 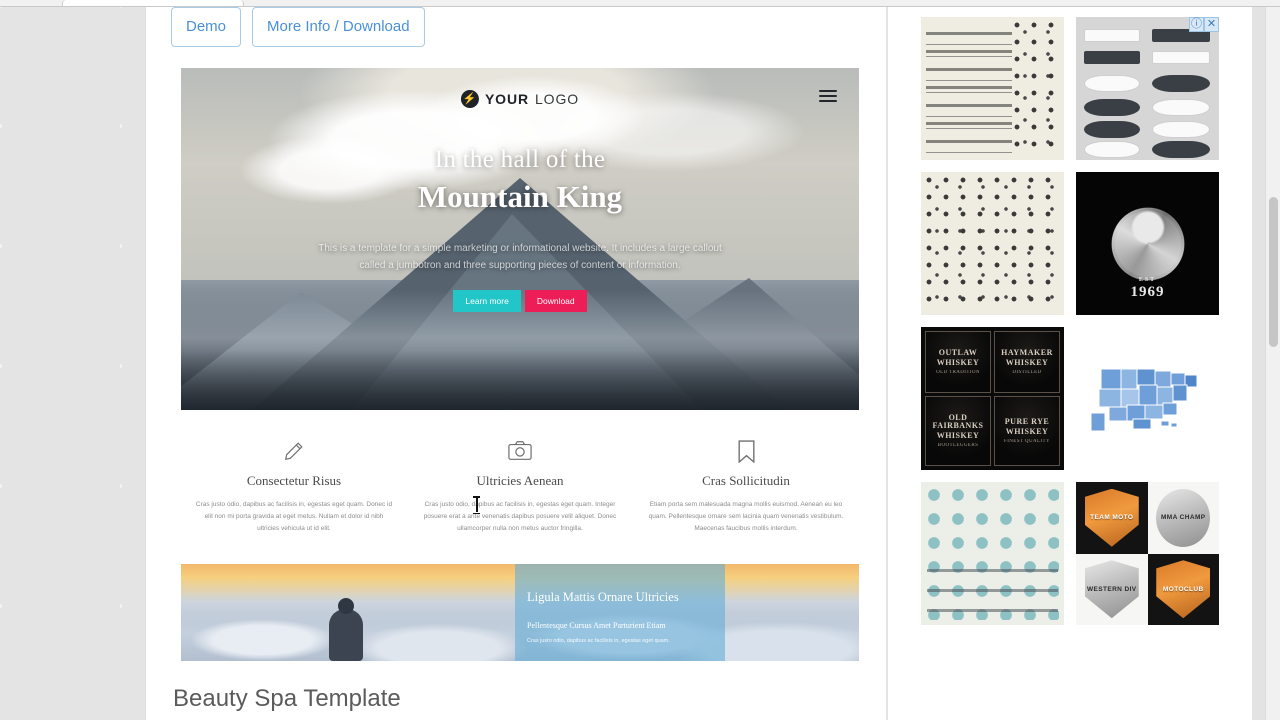 I want to click on hero-logo-bold: YOUR, so click(x=506, y=99).